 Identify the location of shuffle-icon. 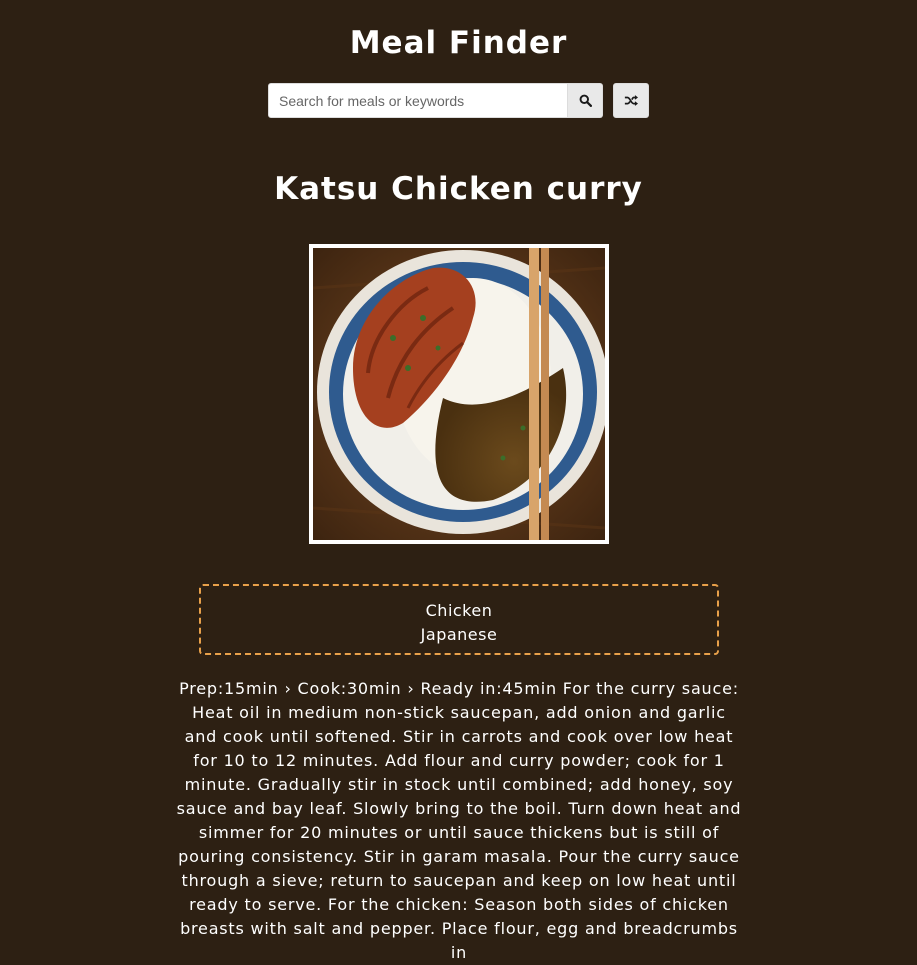
(631, 100).